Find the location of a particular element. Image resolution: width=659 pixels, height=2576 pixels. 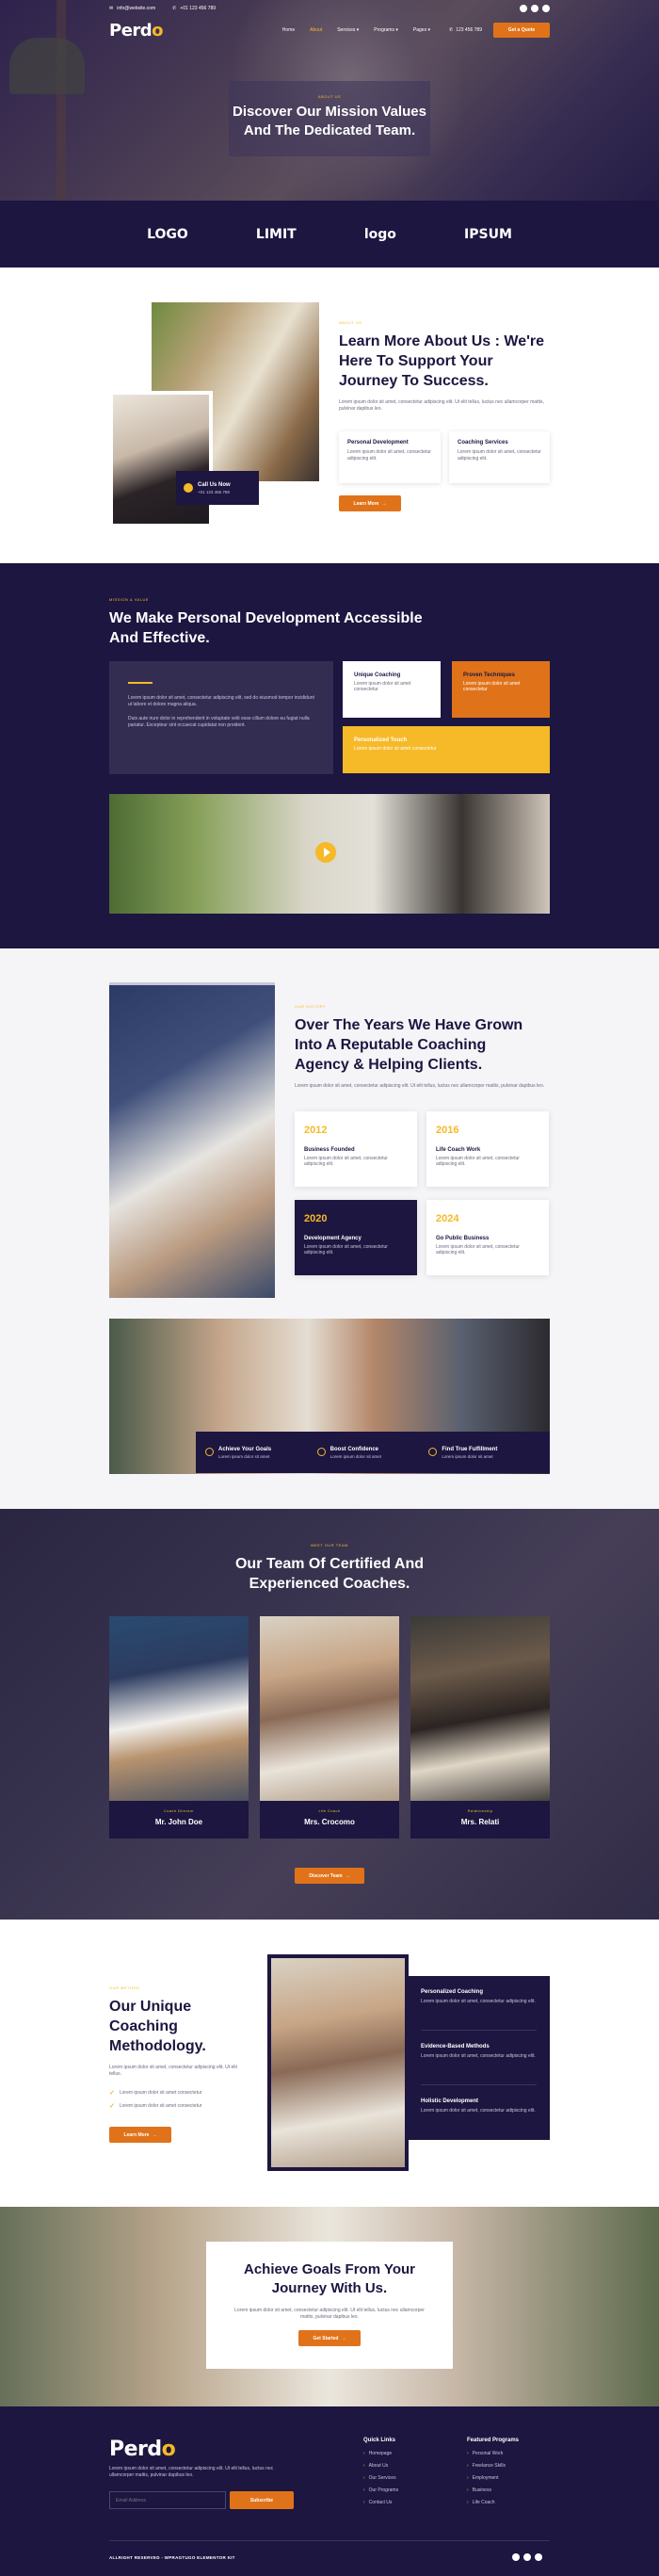

team-card-crocomo: Life Coach Mrs. Crocomo is located at coordinates (329, 1727).